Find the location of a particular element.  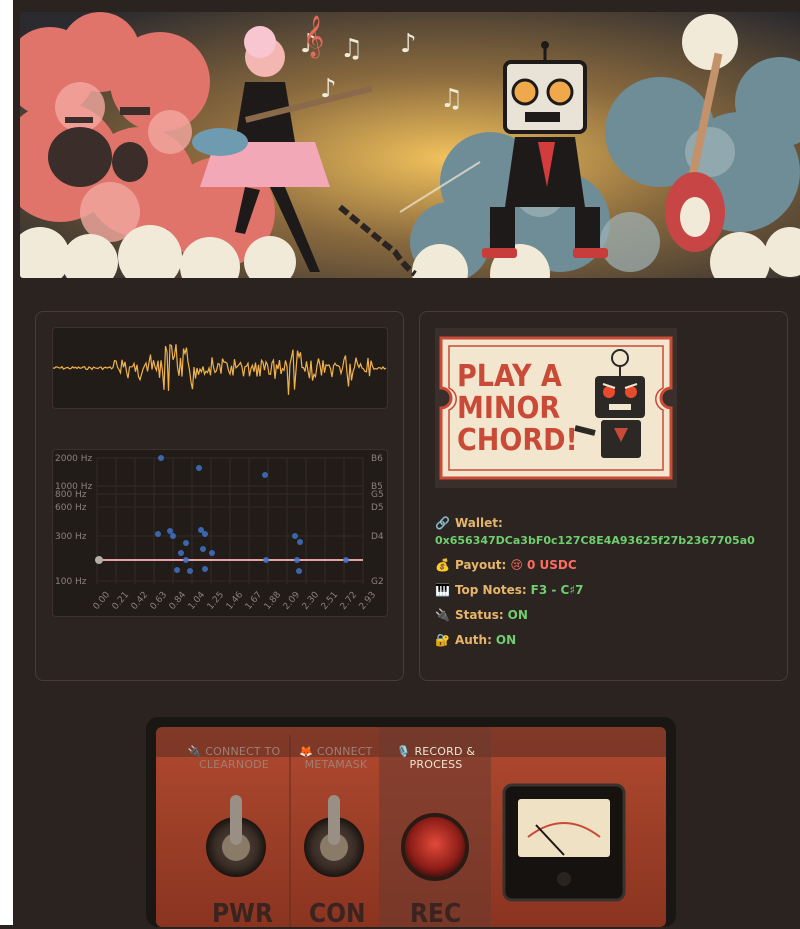

time-tick-label: 2.30 is located at coordinates (311, 601).